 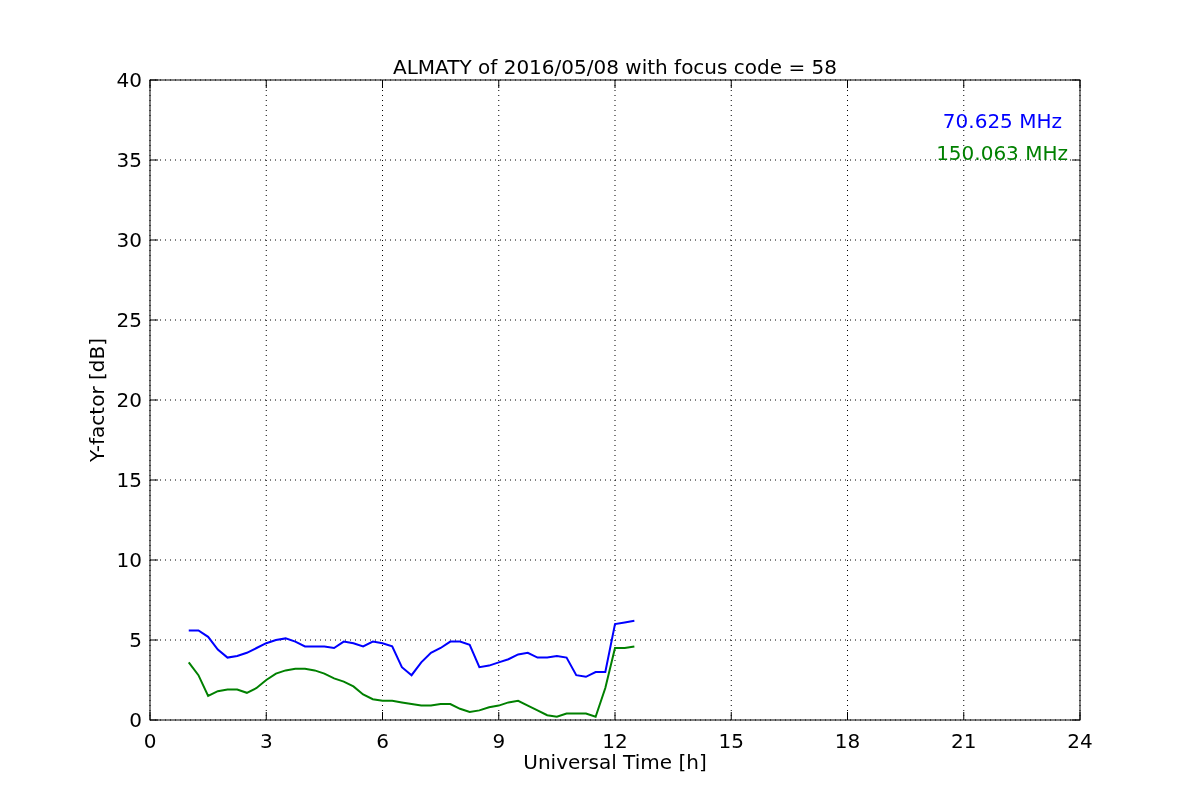 What do you see at coordinates (964, 741) in the screenshot?
I see `x-tick-label: 21` at bounding box center [964, 741].